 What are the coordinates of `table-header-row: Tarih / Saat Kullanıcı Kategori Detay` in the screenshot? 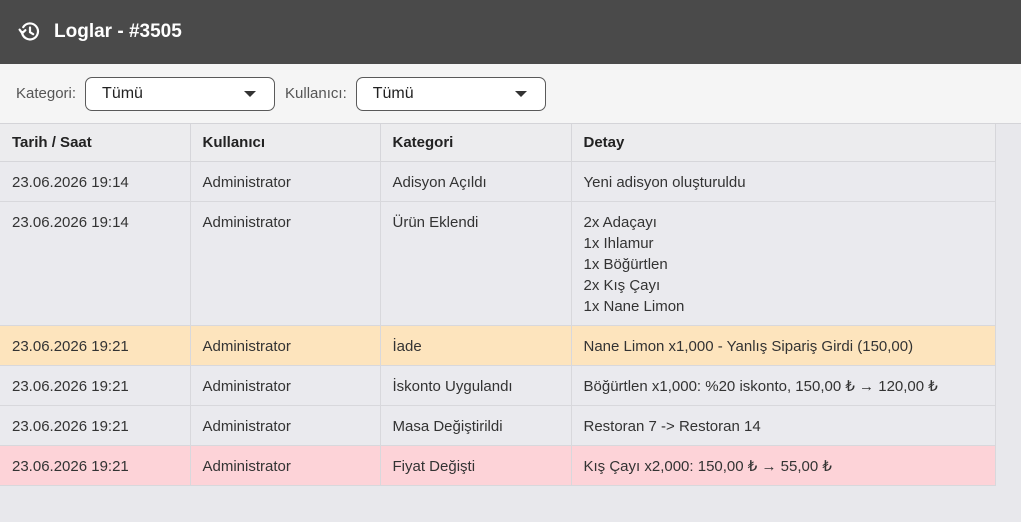 It's located at (498, 143).